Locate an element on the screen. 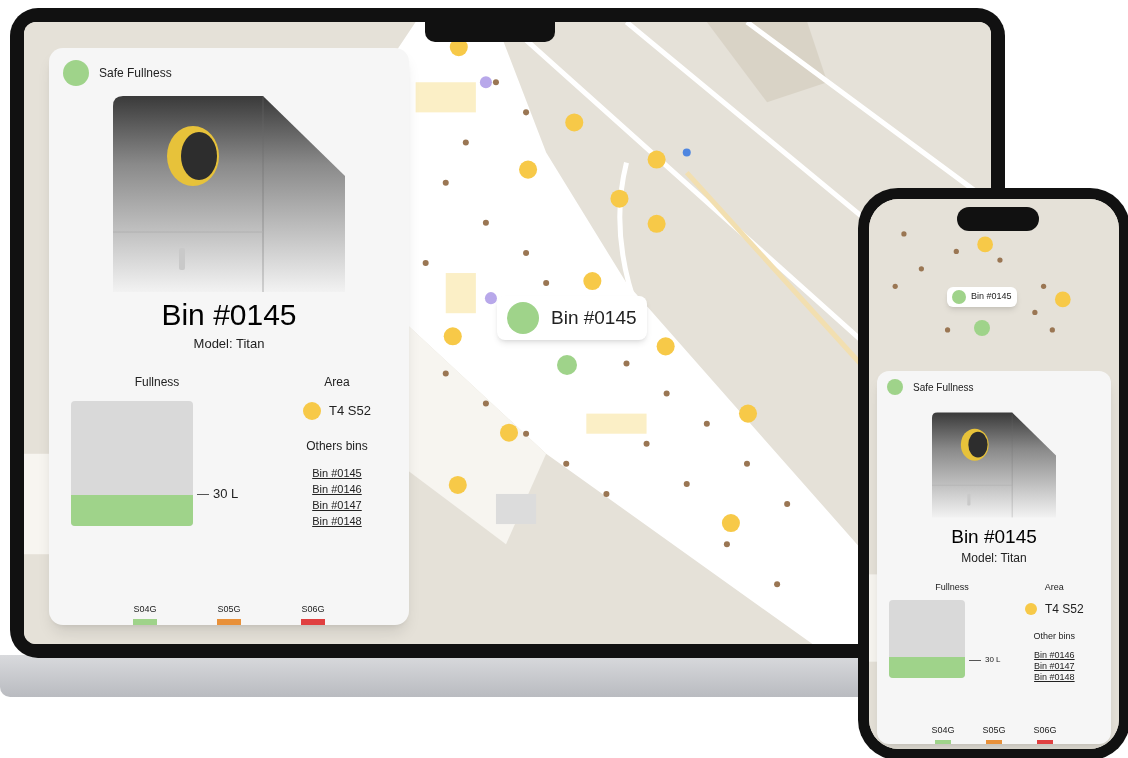 The height and width of the screenshot is (758, 1128). bin-link: Bin #0145 is located at coordinates (337, 472).